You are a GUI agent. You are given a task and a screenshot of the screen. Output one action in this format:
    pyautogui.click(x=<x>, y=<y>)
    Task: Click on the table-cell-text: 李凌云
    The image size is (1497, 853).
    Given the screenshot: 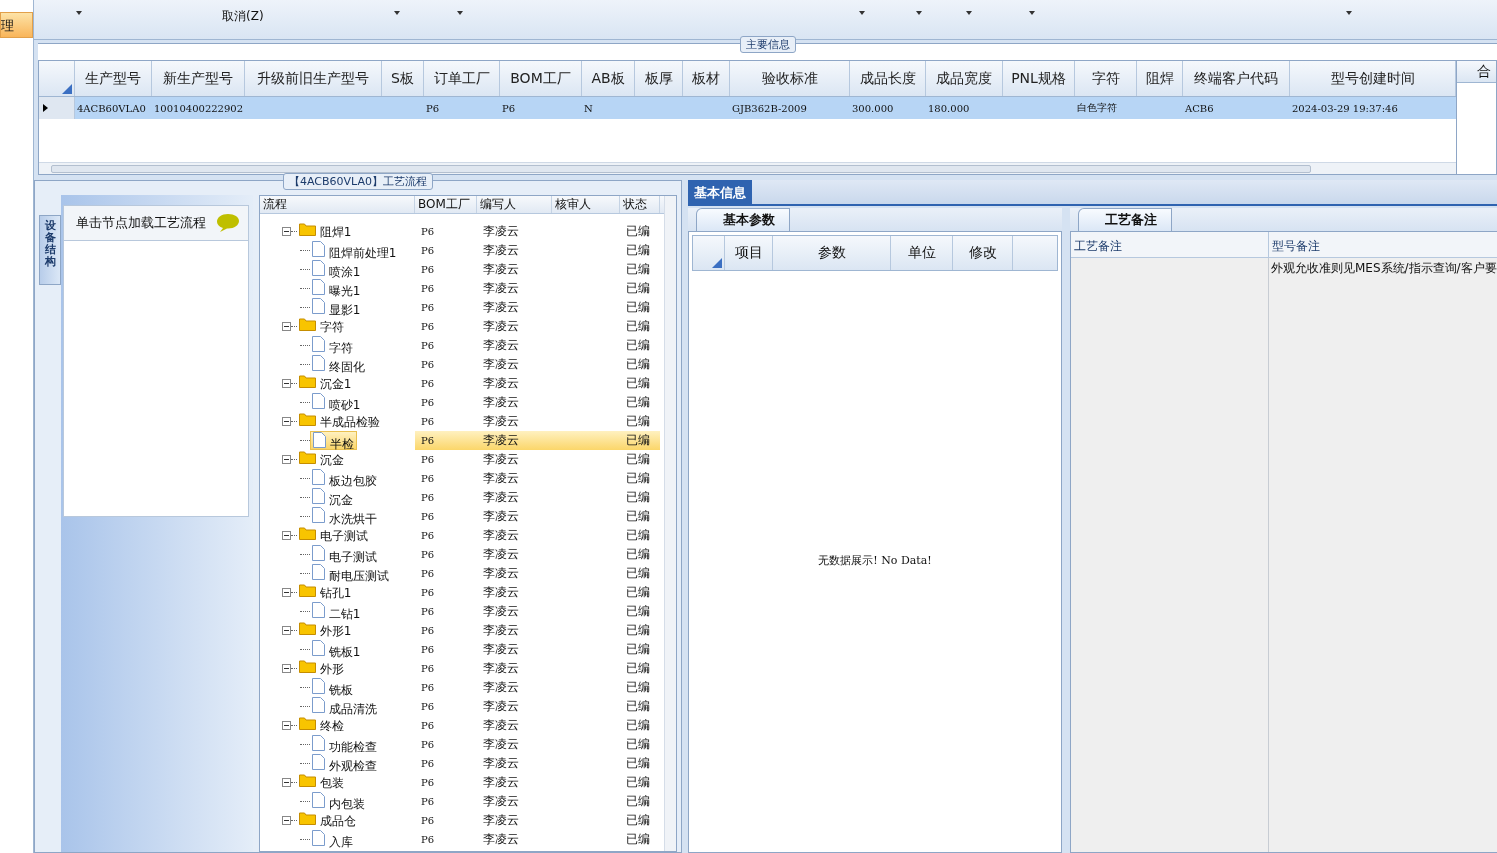 What is the action you would take?
    pyautogui.click(x=501, y=554)
    